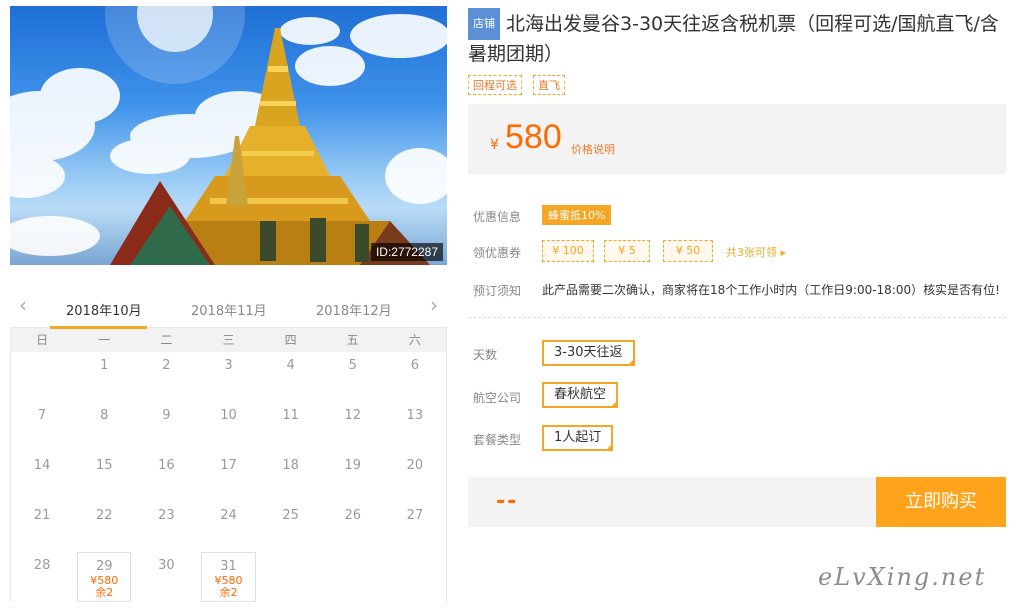  What do you see at coordinates (166, 365) in the screenshot?
I see `day-number: 2` at bounding box center [166, 365].